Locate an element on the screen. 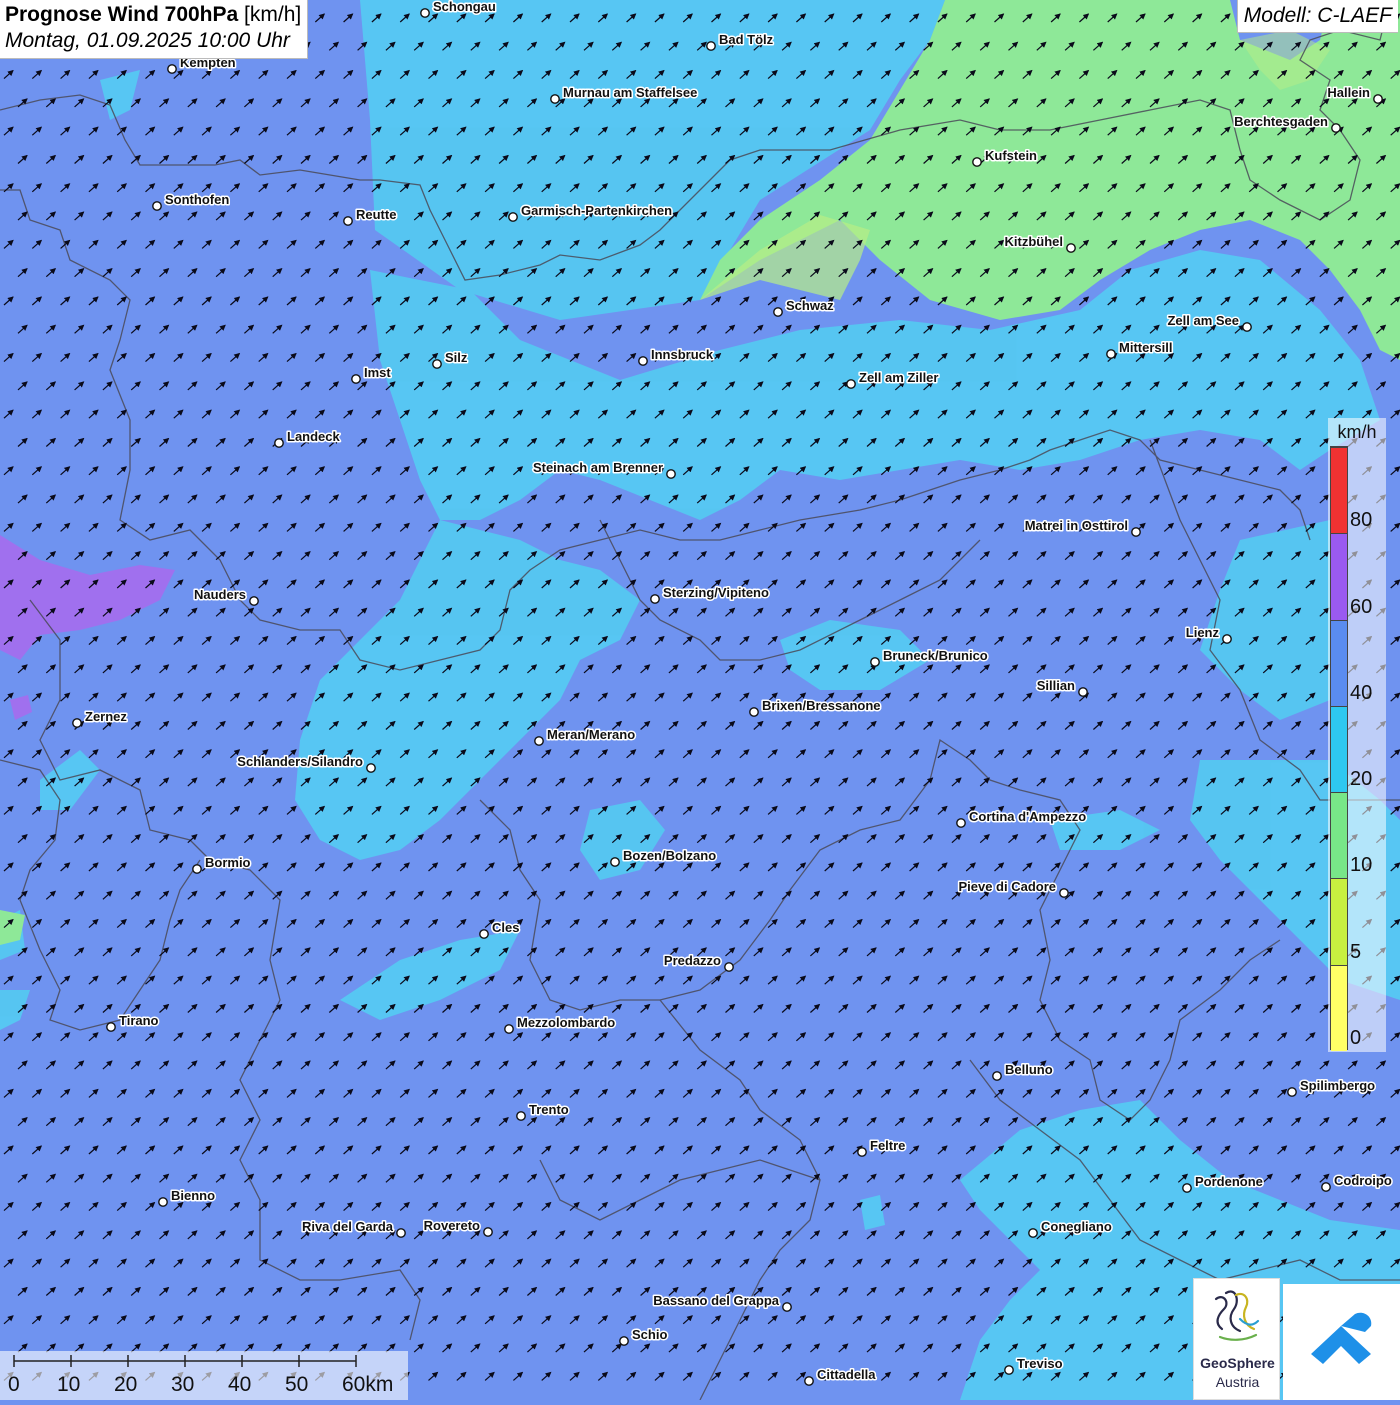 This screenshot has height=1405, width=1400. city-label: Conegliano is located at coordinates (1076, 1226).